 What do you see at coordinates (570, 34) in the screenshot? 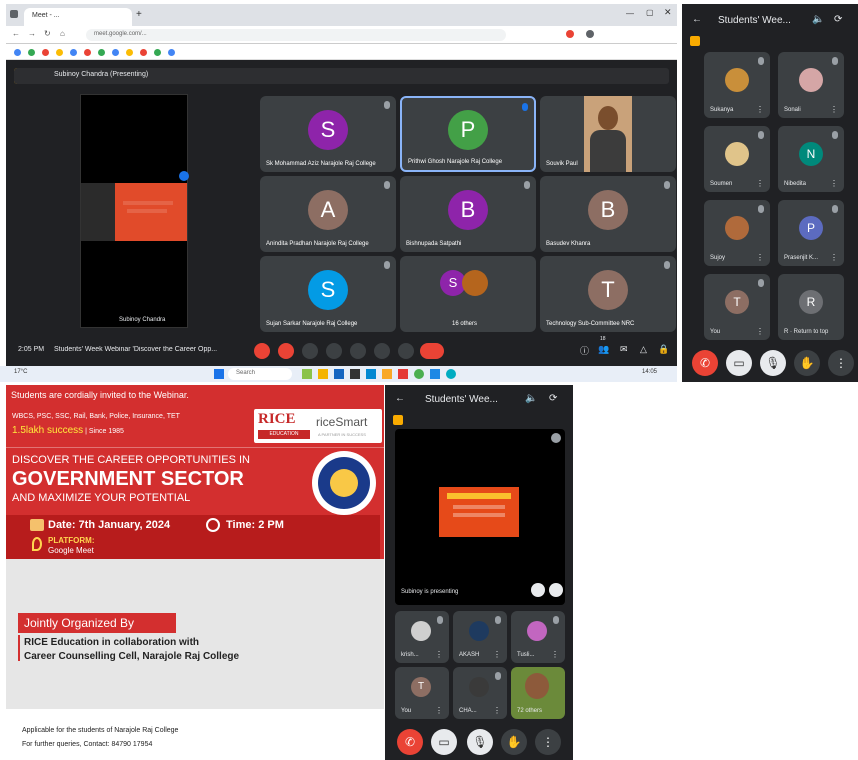
I see `extension-icon` at bounding box center [570, 34].